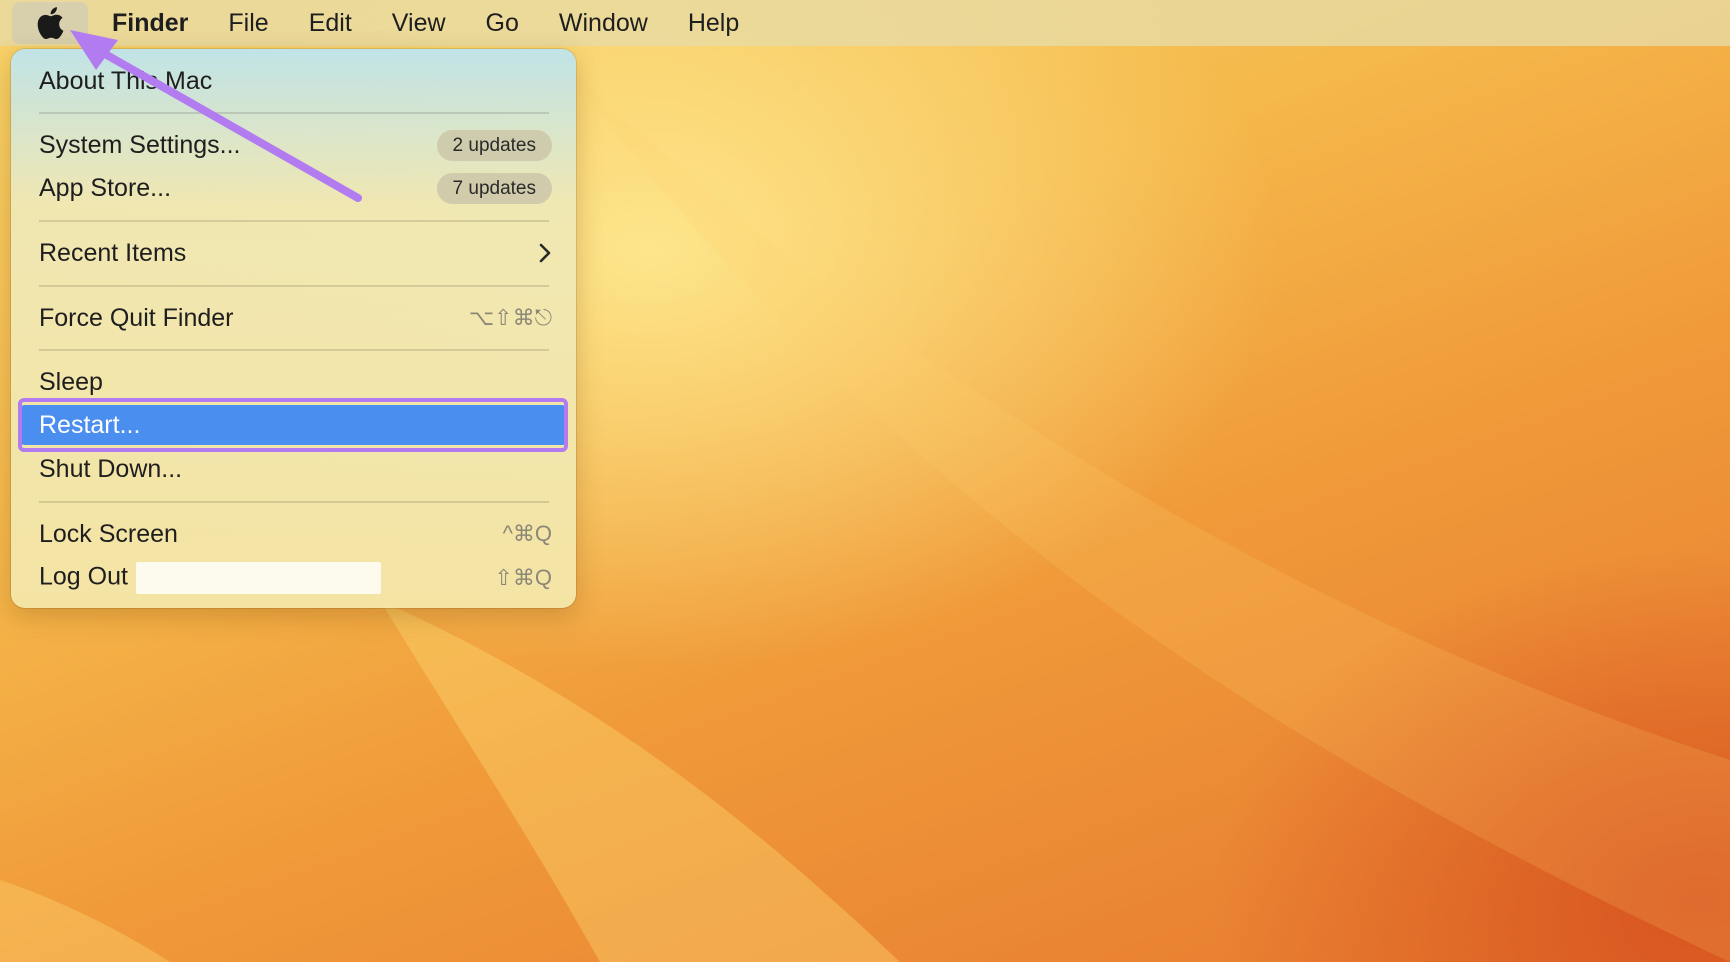 The image size is (1730, 962). What do you see at coordinates (527, 533) in the screenshot?
I see `lock-screen-shortcut: ^⌘Q` at bounding box center [527, 533].